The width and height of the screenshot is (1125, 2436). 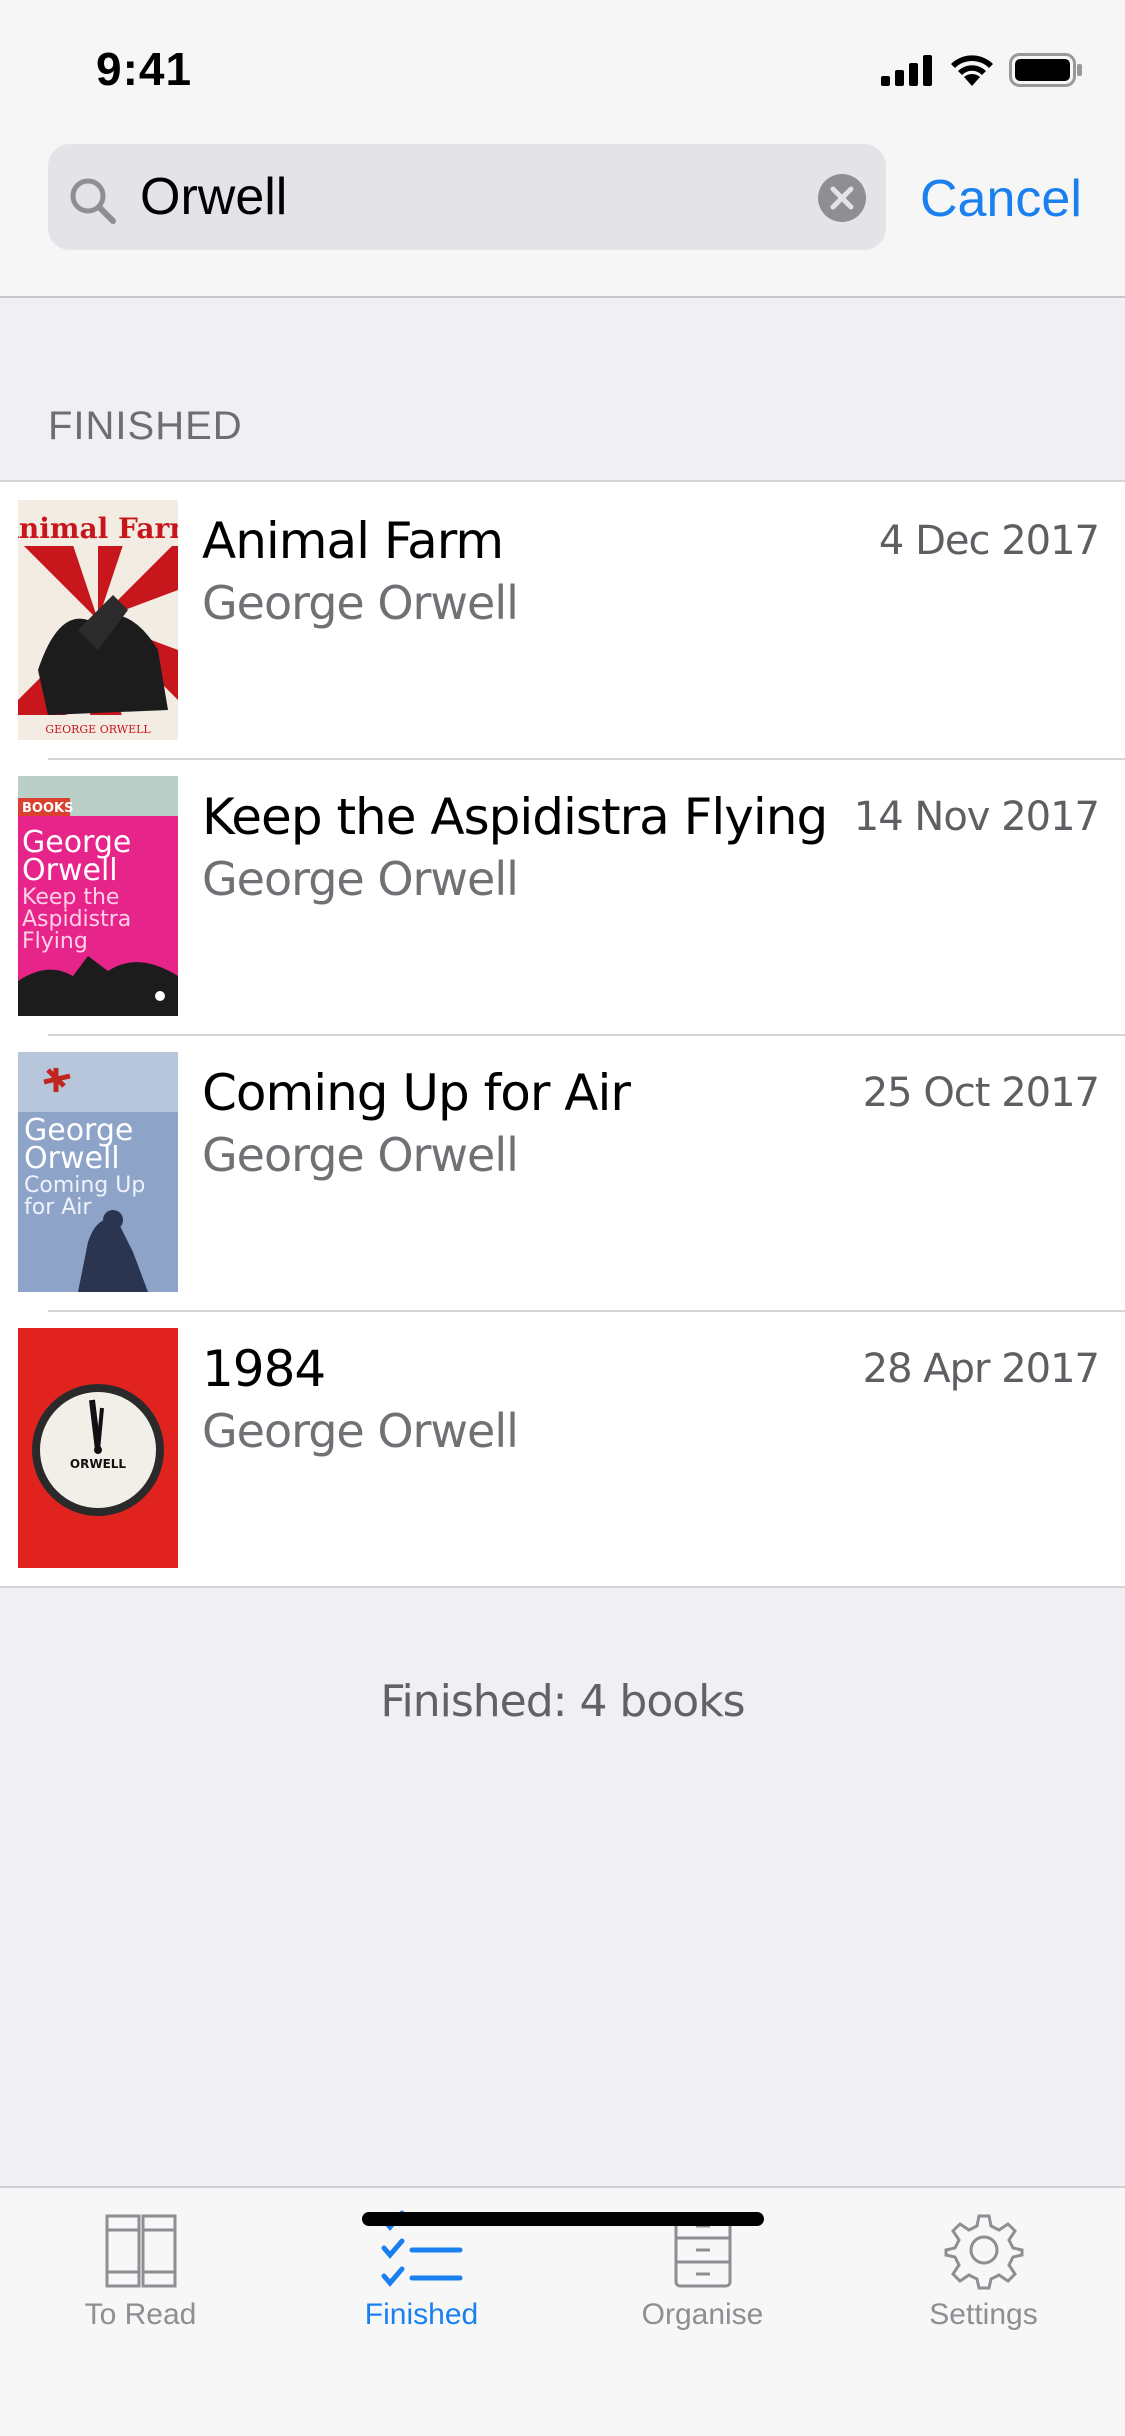 What do you see at coordinates (1045, 70) in the screenshot?
I see `battery-icon` at bounding box center [1045, 70].